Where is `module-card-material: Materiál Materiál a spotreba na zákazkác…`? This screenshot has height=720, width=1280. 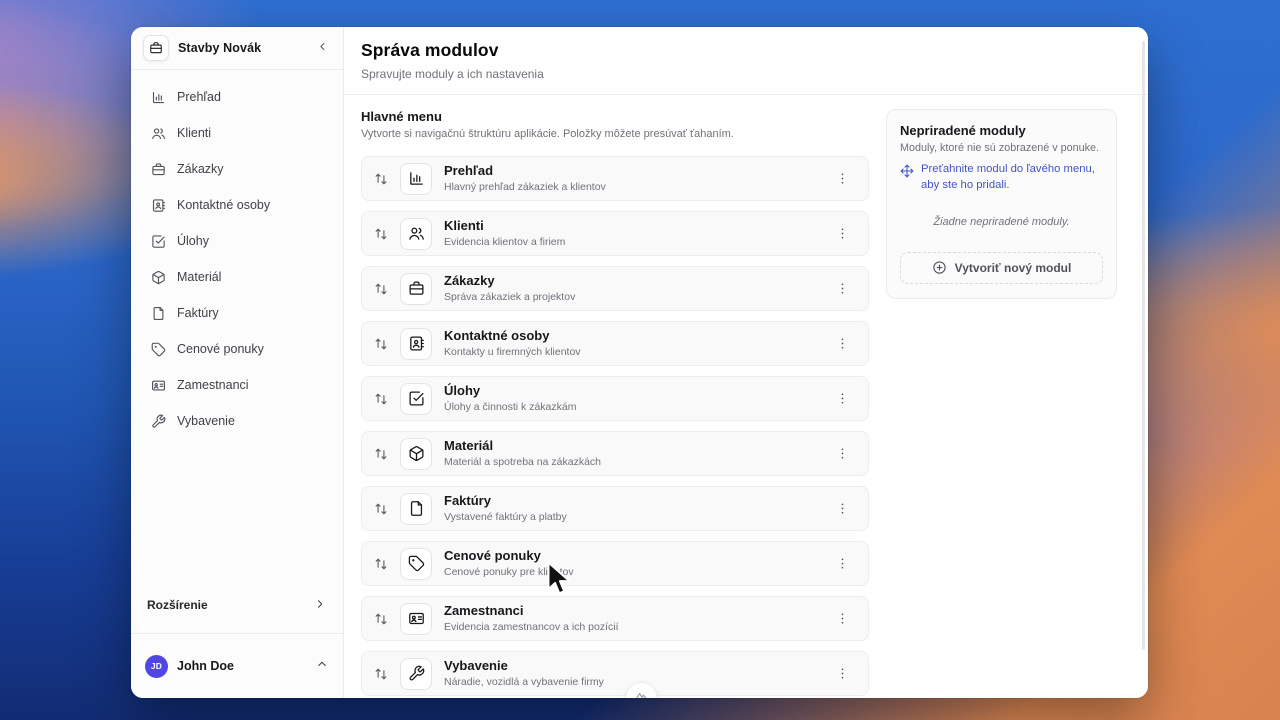
module-card-material: Materiál Materiál a spotreba na zákazkác… is located at coordinates (615, 453).